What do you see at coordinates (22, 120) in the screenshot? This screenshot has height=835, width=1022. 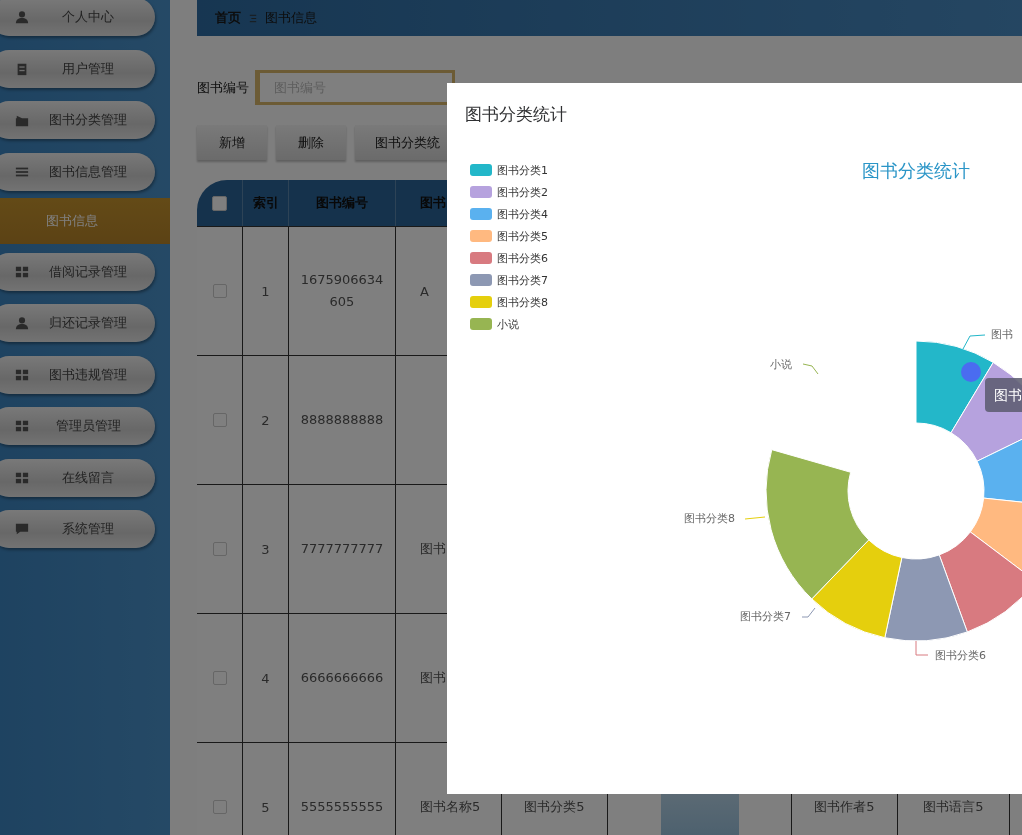 I see `folder-icon` at bounding box center [22, 120].